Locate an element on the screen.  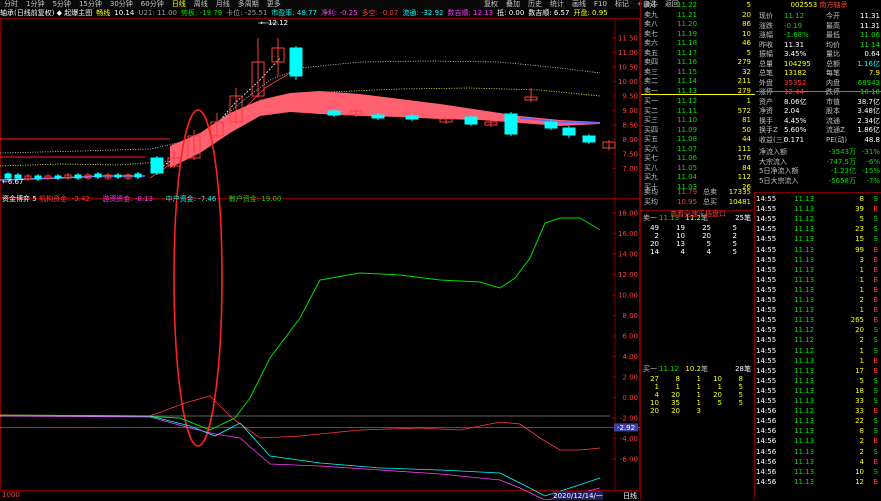
capital-flow-value-0: 资金博弈 5 is located at coordinates (19, 198).